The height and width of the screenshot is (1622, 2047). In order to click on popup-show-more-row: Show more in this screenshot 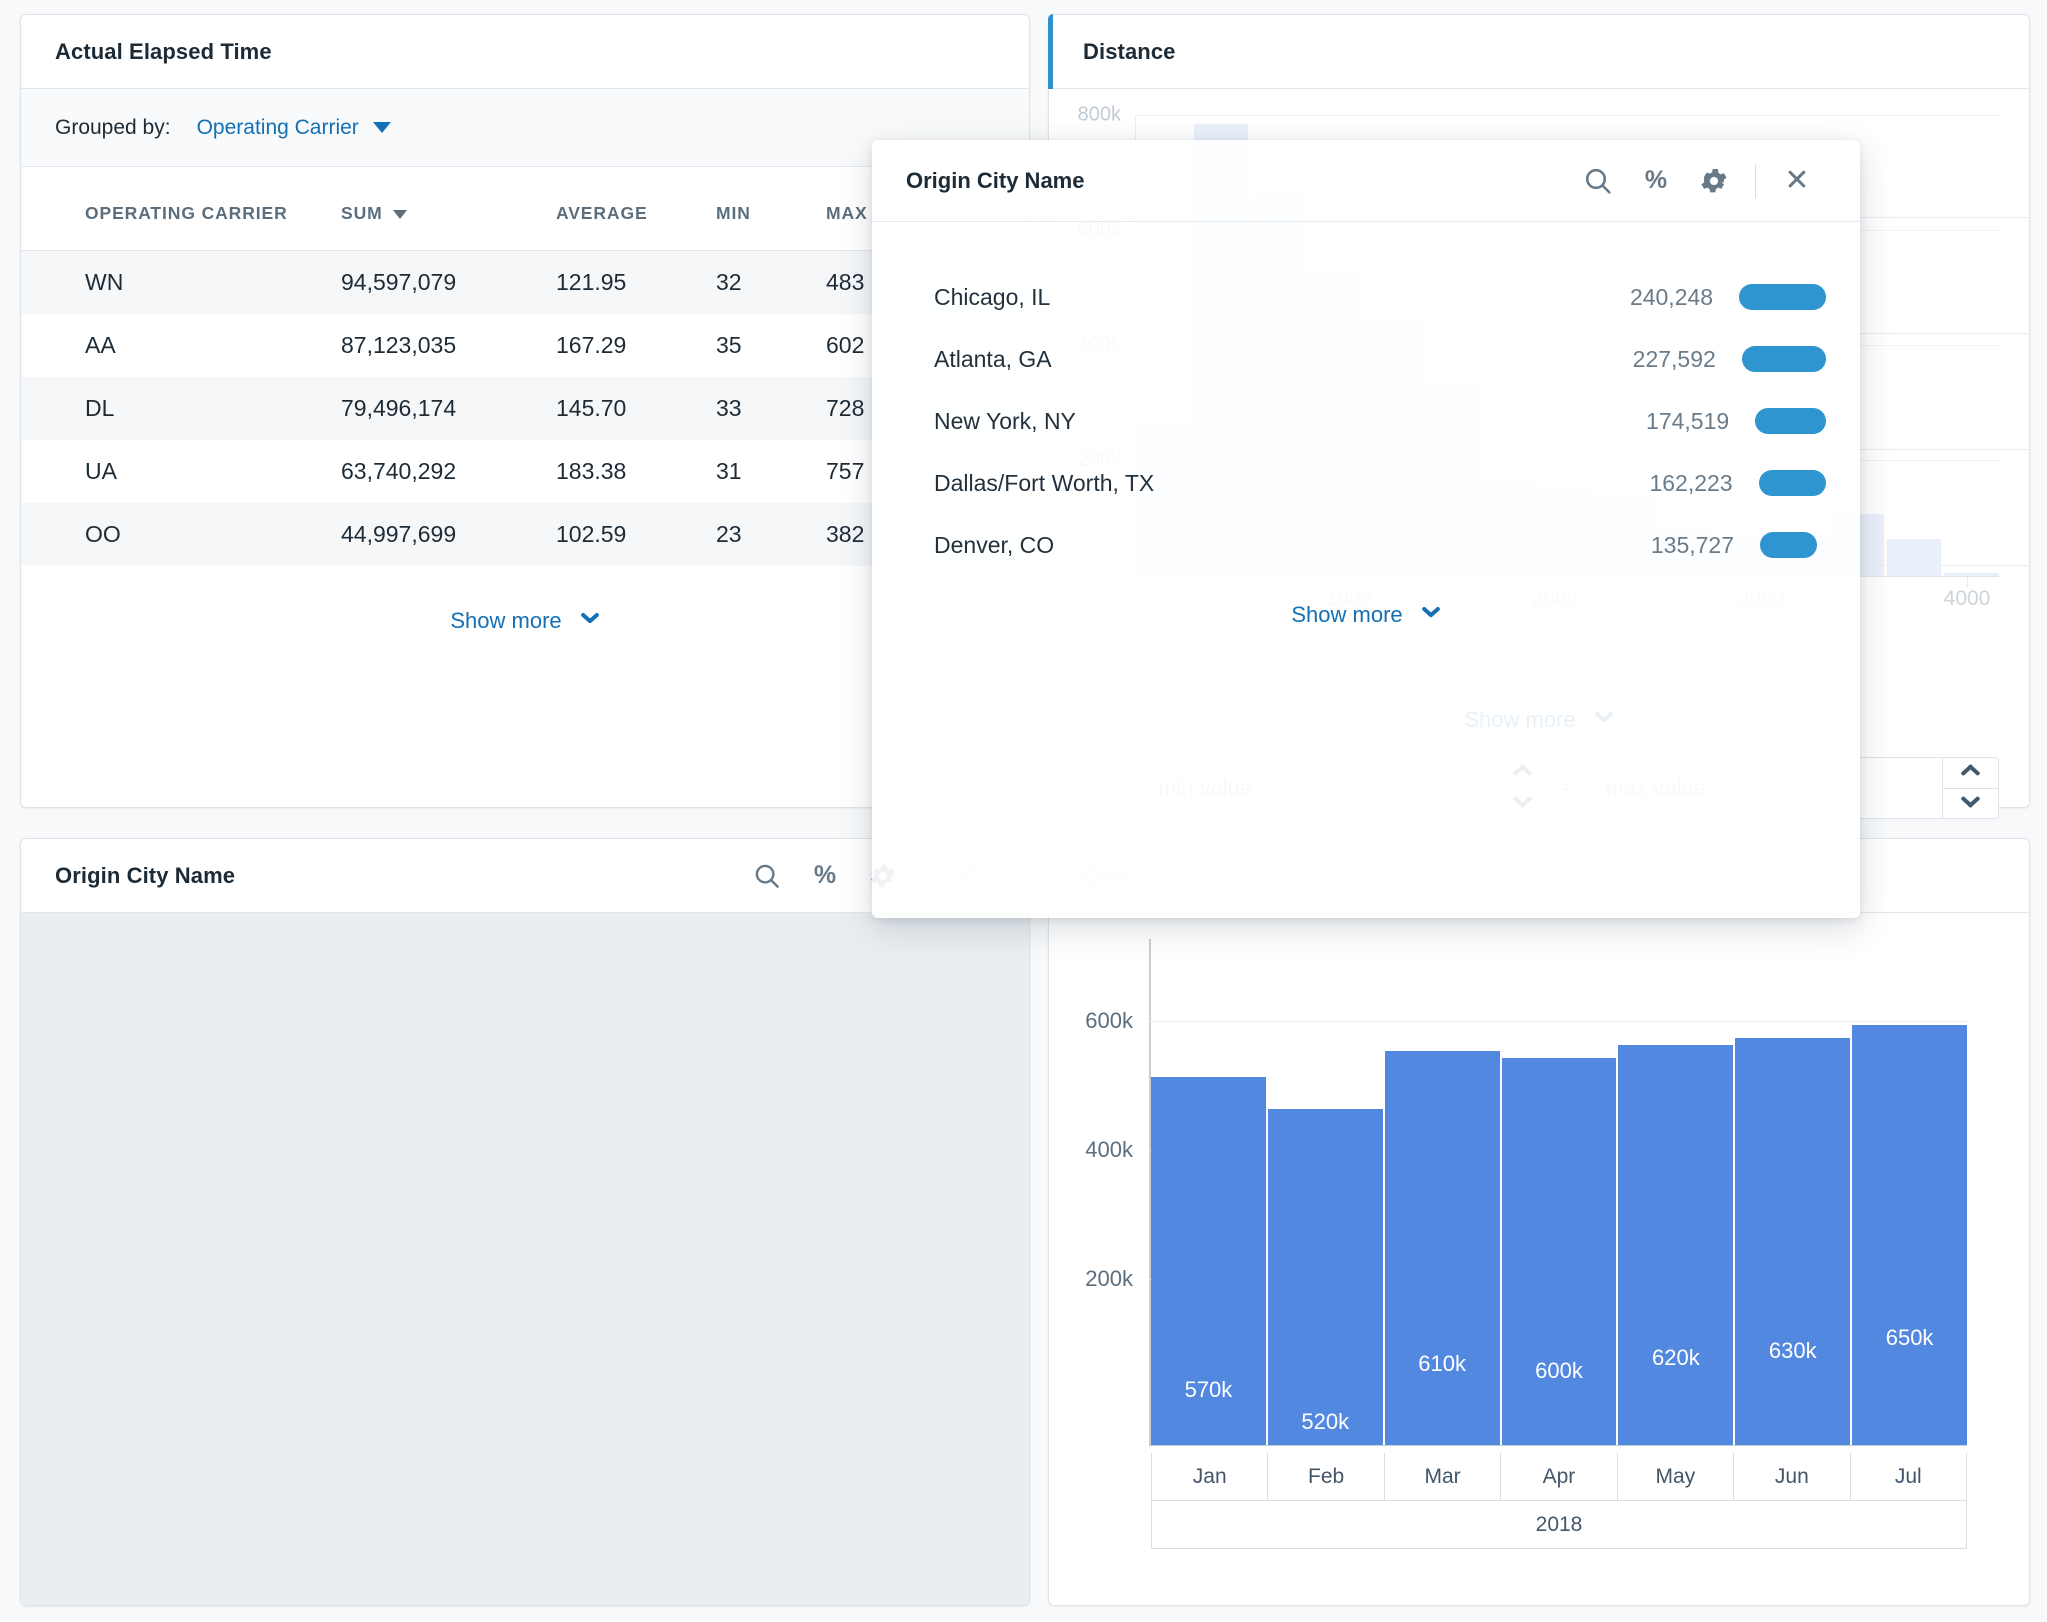, I will do `click(1366, 615)`.